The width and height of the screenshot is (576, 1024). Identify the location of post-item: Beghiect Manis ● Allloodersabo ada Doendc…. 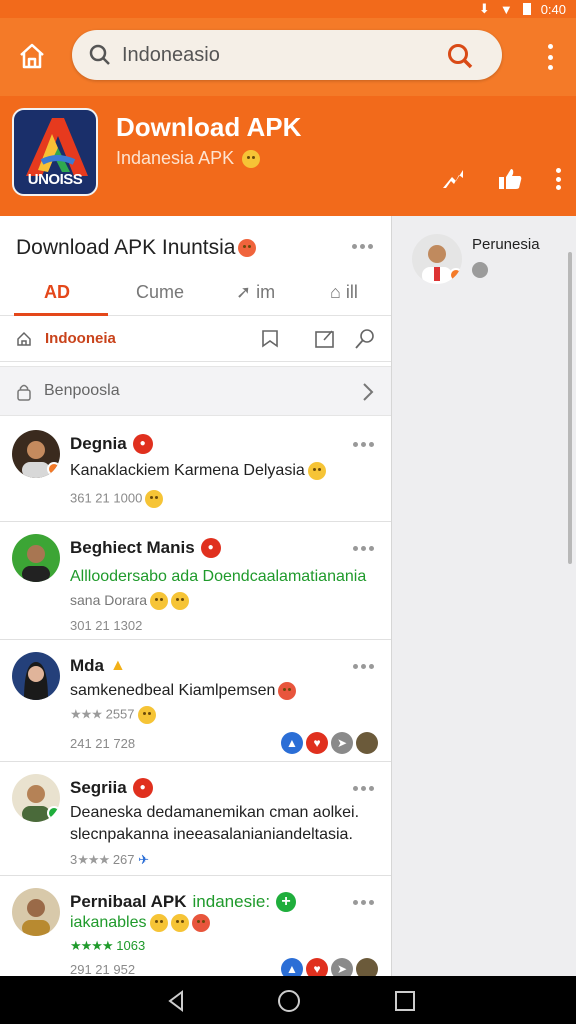
(195, 581).